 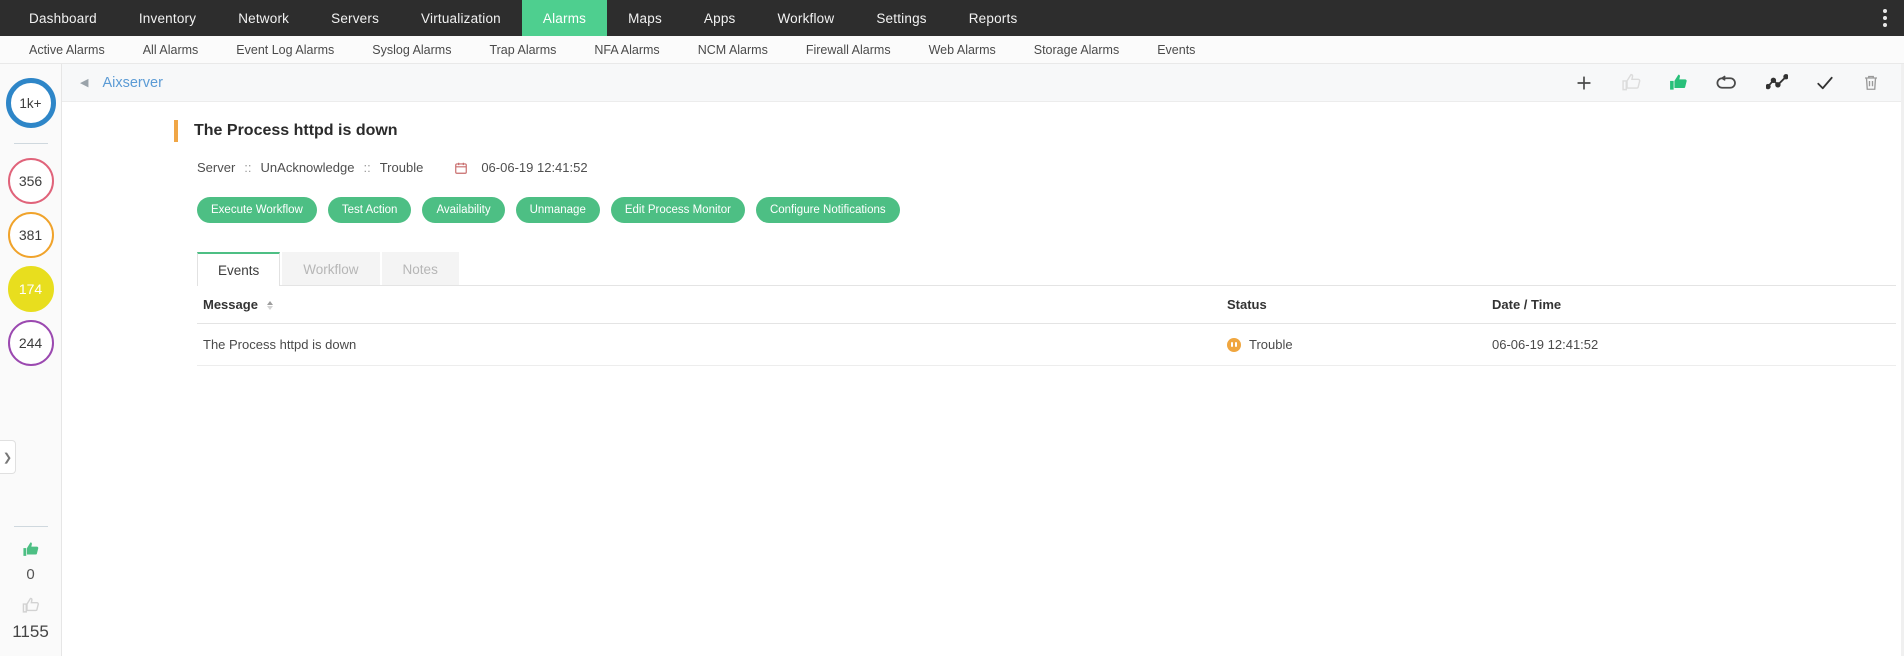 I want to click on alarm-category: Server, so click(x=216, y=167).